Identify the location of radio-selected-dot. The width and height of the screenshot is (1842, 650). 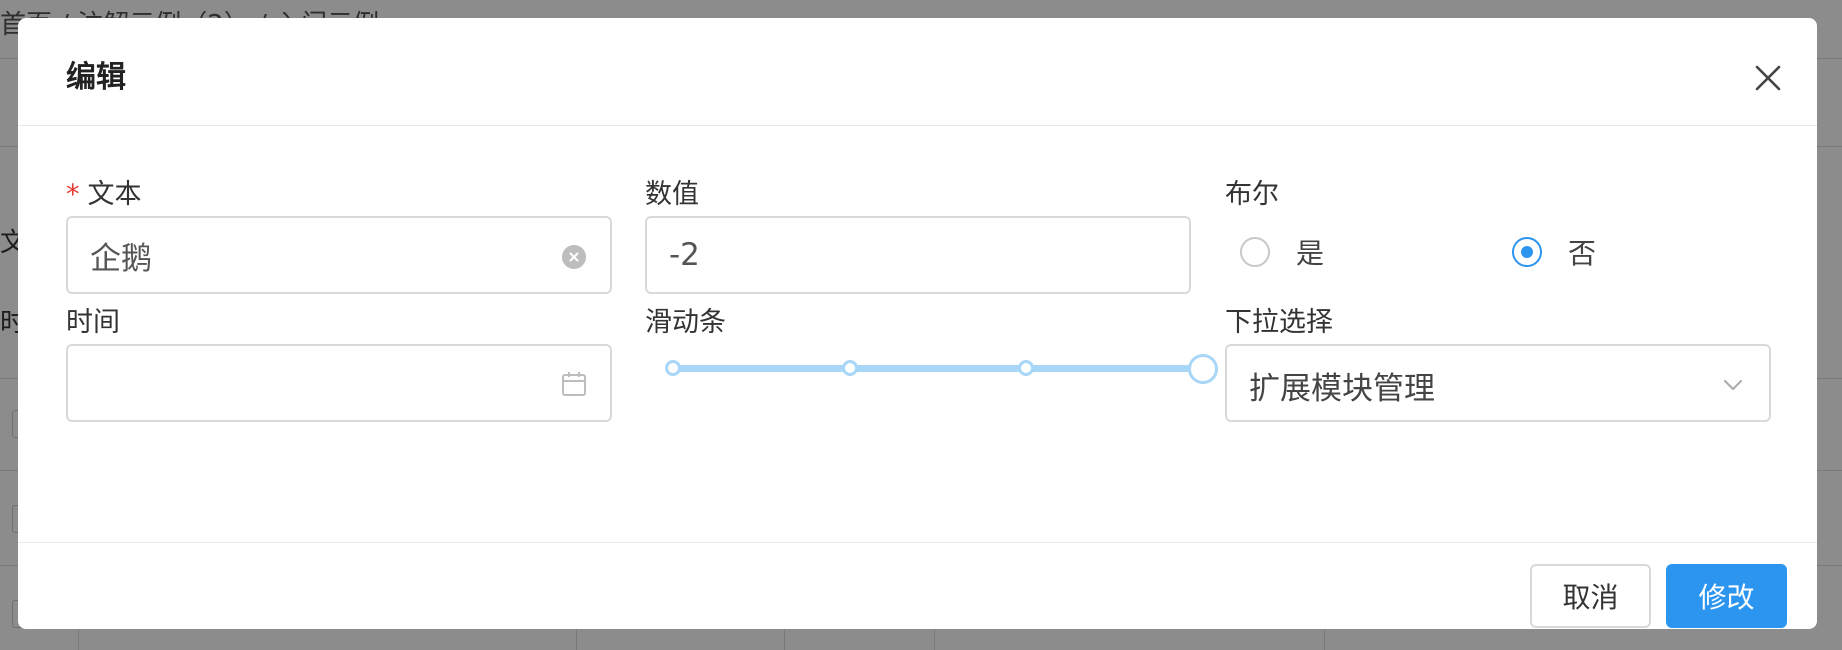
(1527, 252).